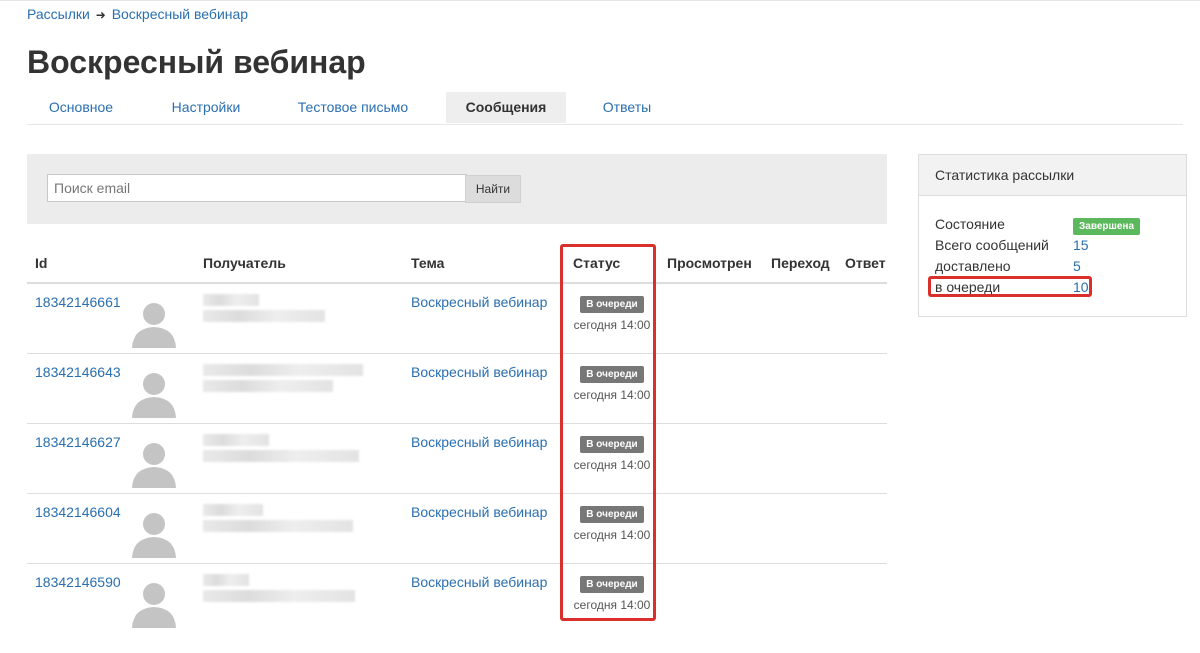  Describe the element at coordinates (78, 372) in the screenshot. I see `message-id-link: 18342146643` at that location.